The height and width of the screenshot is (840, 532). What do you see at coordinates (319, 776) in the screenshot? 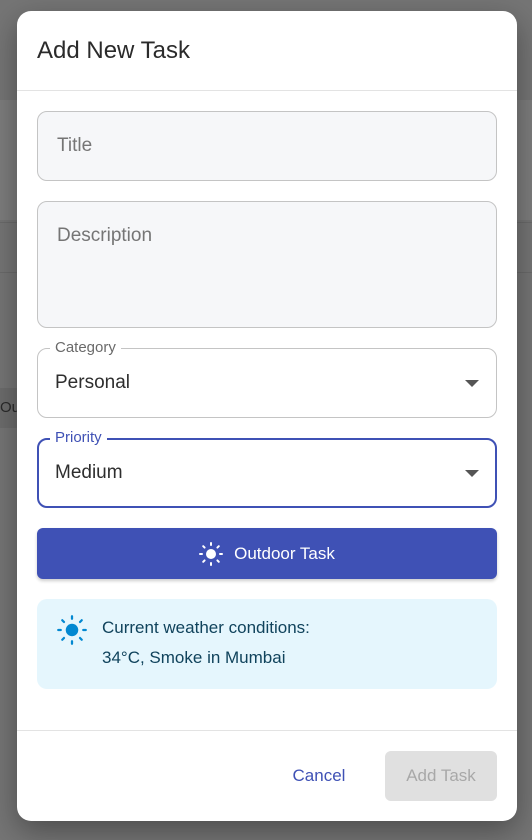
I see `cancel-button: Cancel` at bounding box center [319, 776].